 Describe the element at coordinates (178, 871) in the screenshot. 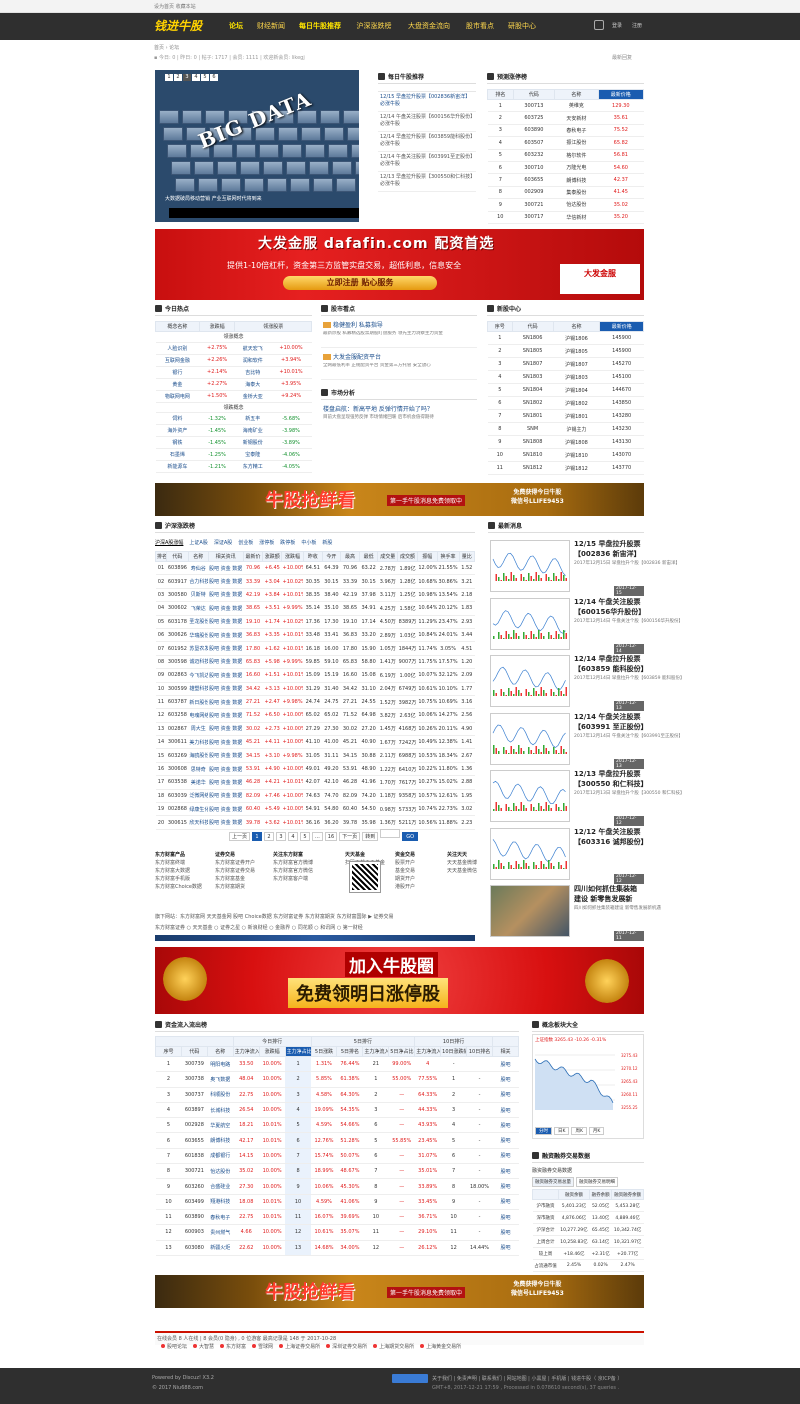

I see `partner-link: 东方财富大数据` at that location.